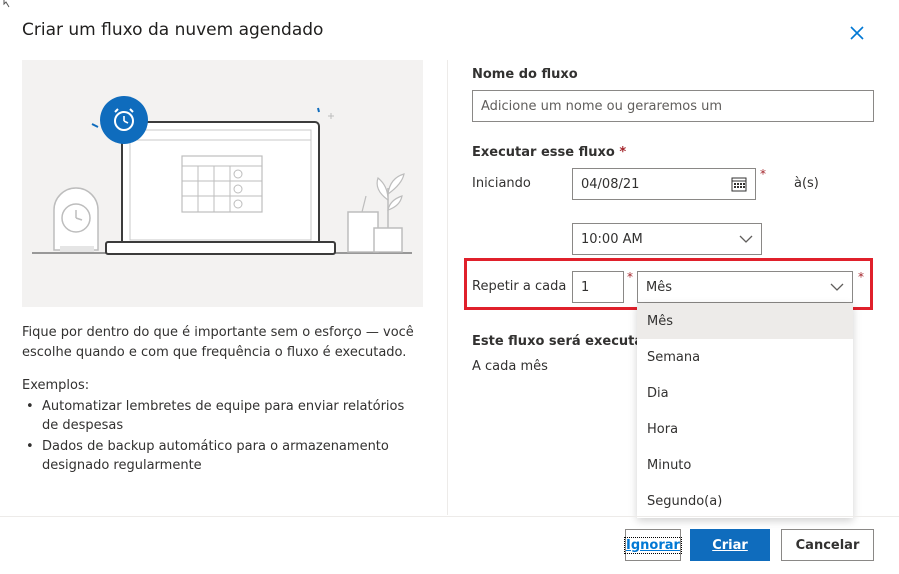  What do you see at coordinates (745, 393) in the screenshot?
I see `option-day: Dia` at bounding box center [745, 393].